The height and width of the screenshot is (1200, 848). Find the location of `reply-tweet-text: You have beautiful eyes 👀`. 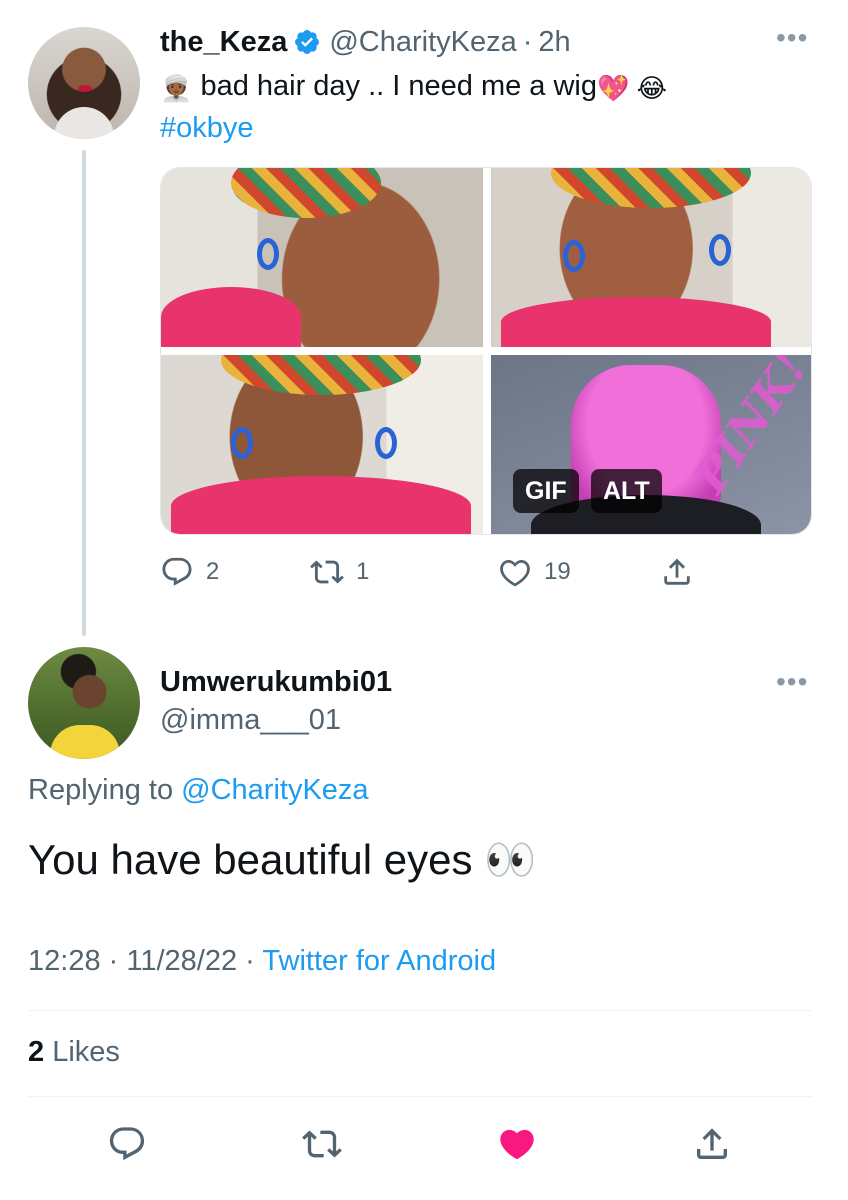

reply-tweet-text: You have beautiful eyes 👀 is located at coordinates (282, 860).